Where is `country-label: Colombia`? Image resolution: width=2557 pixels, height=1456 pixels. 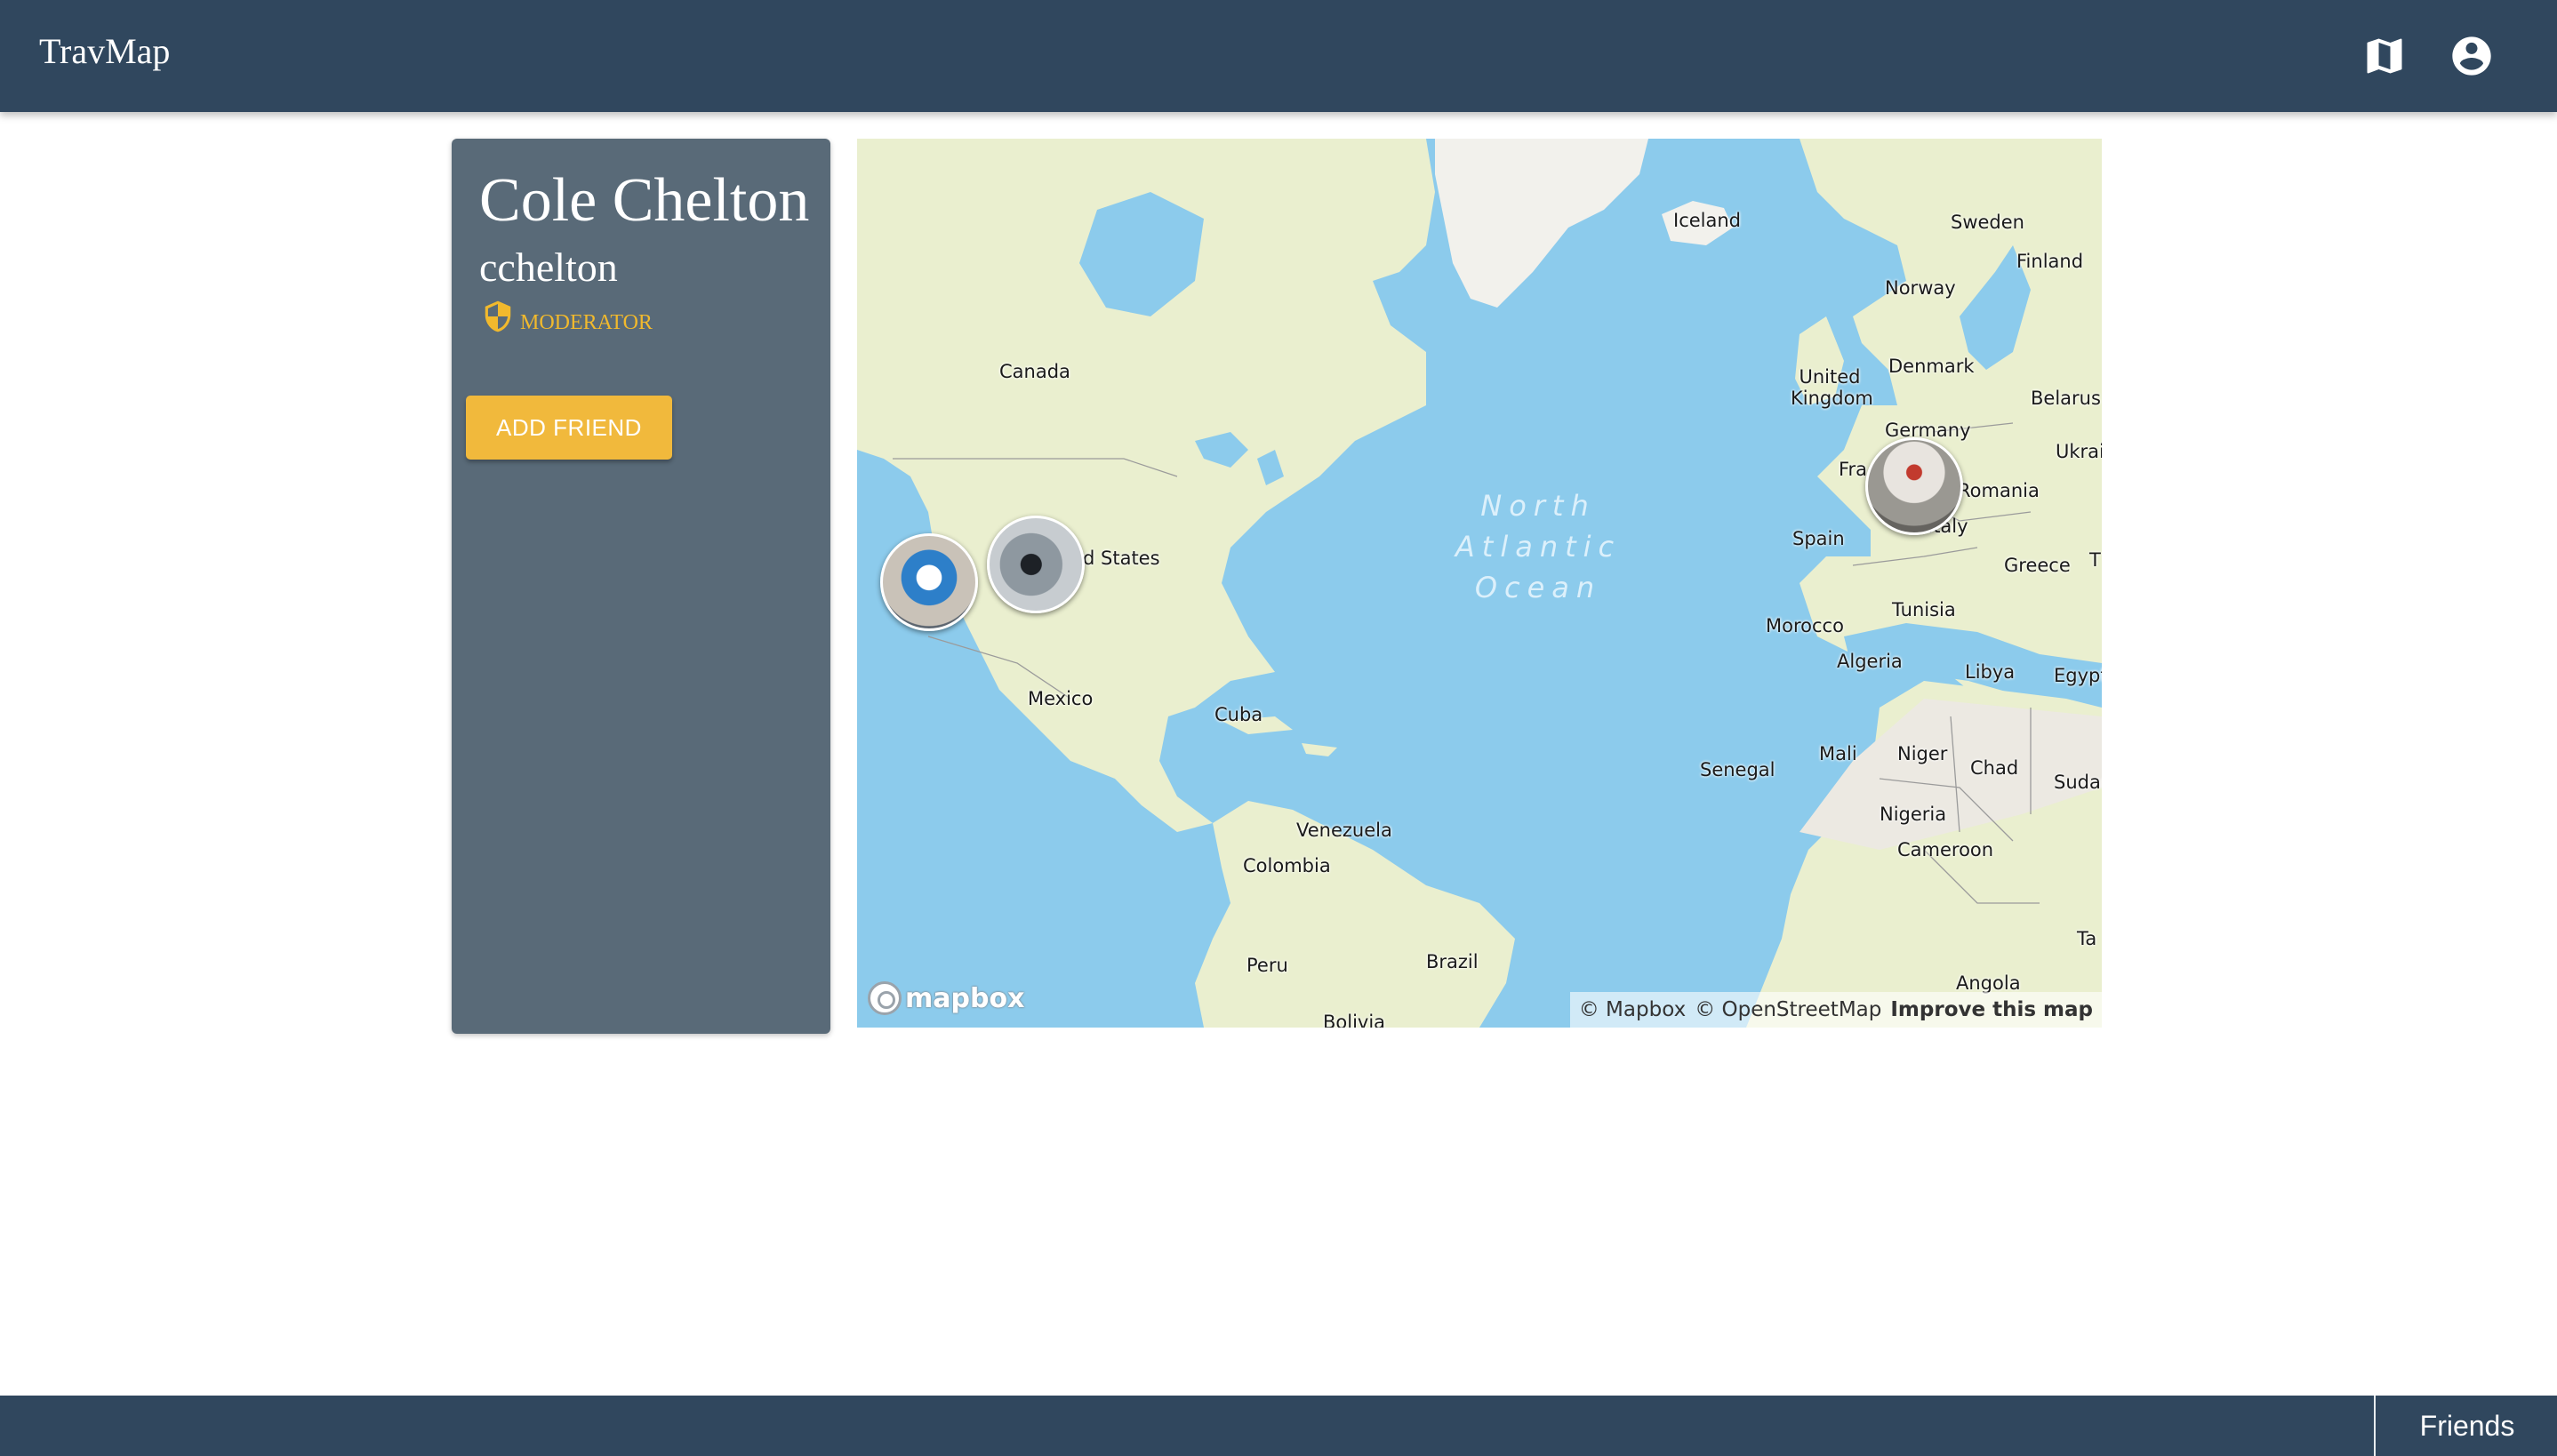 country-label: Colombia is located at coordinates (1287, 865).